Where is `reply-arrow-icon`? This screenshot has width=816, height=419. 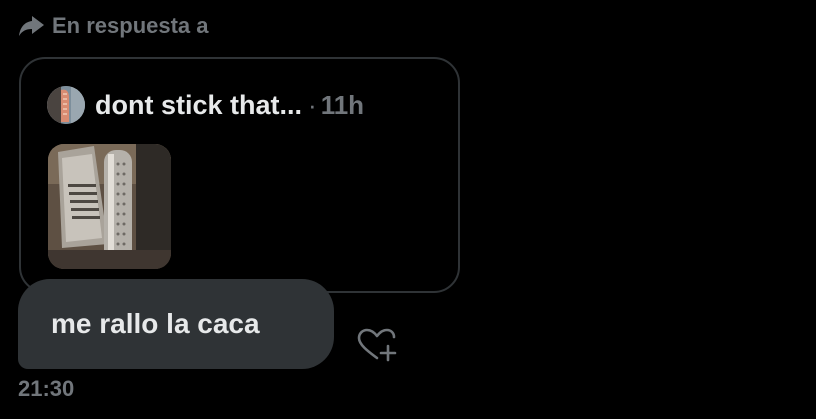 reply-arrow-icon is located at coordinates (32, 26).